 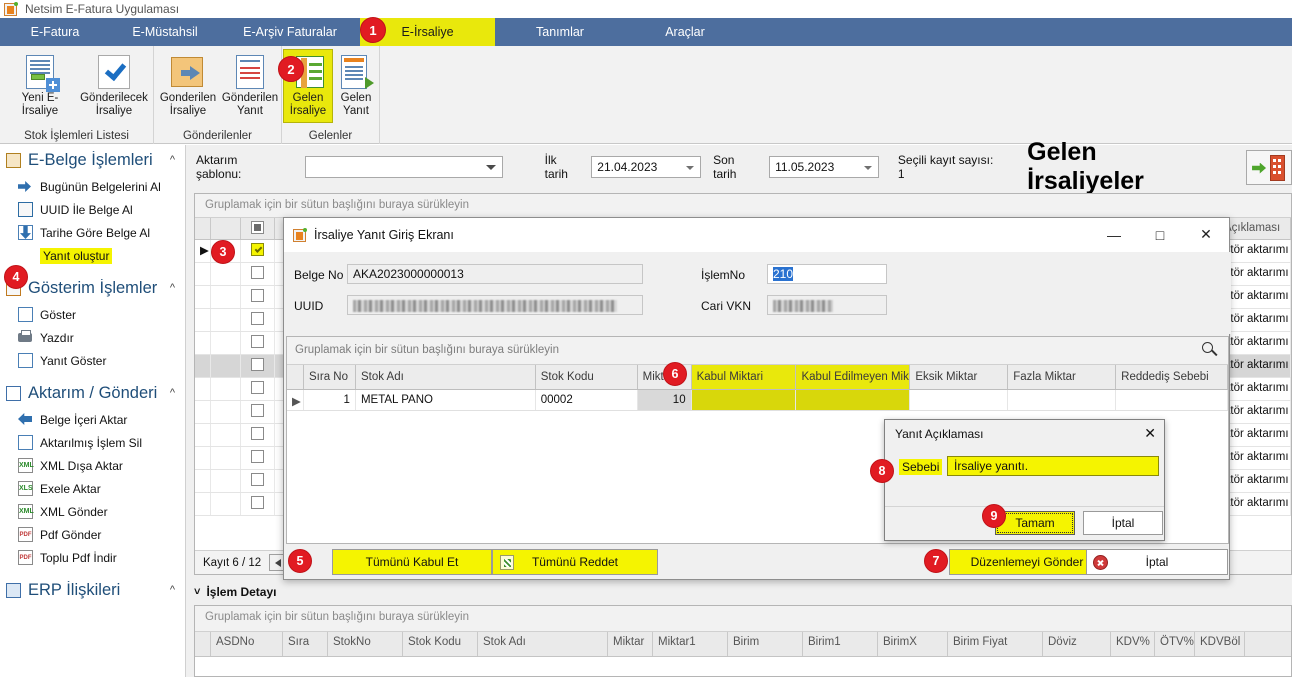 I want to click on detail-col-kdvbol: KDVBöl, so click(x=1220, y=644).